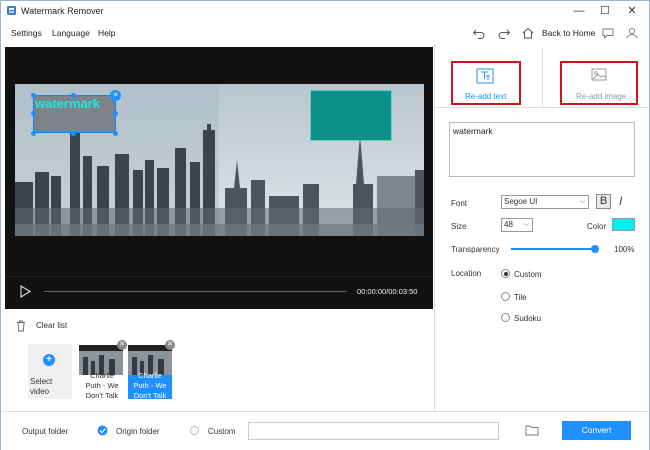 This screenshot has width=650, height=450. I want to click on font-select-value: Segoe UI, so click(521, 201).